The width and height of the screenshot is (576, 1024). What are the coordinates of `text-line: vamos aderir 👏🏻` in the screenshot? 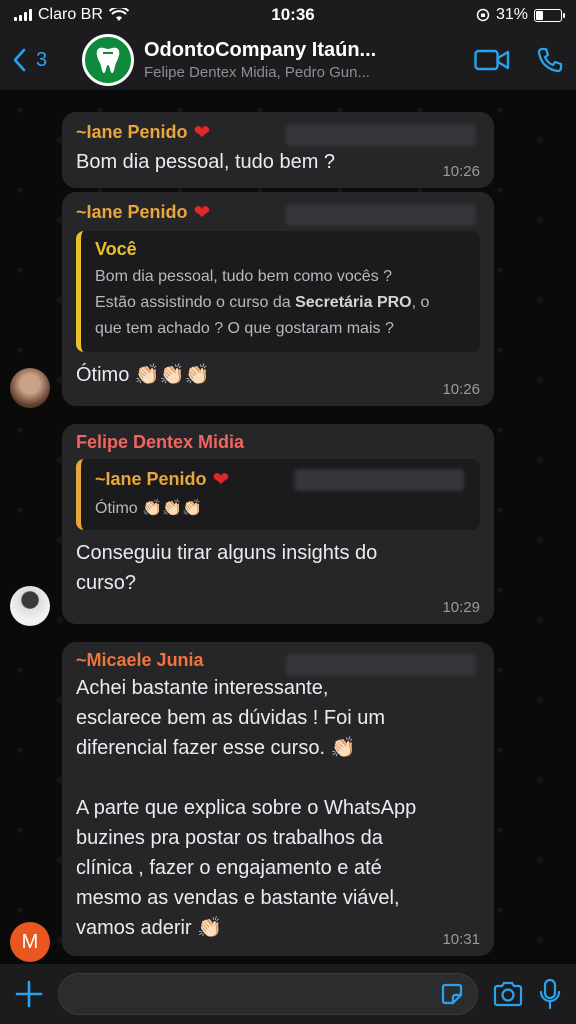 It's located at (149, 928).